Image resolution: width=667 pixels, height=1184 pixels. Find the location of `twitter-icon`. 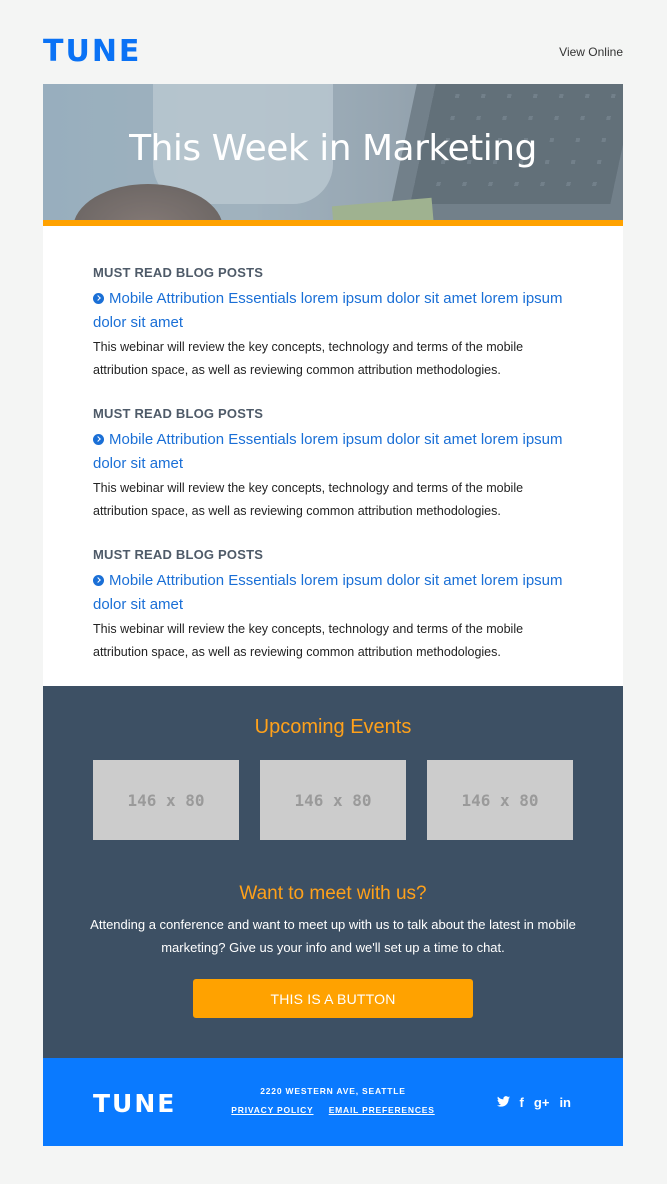

twitter-icon is located at coordinates (503, 1103).